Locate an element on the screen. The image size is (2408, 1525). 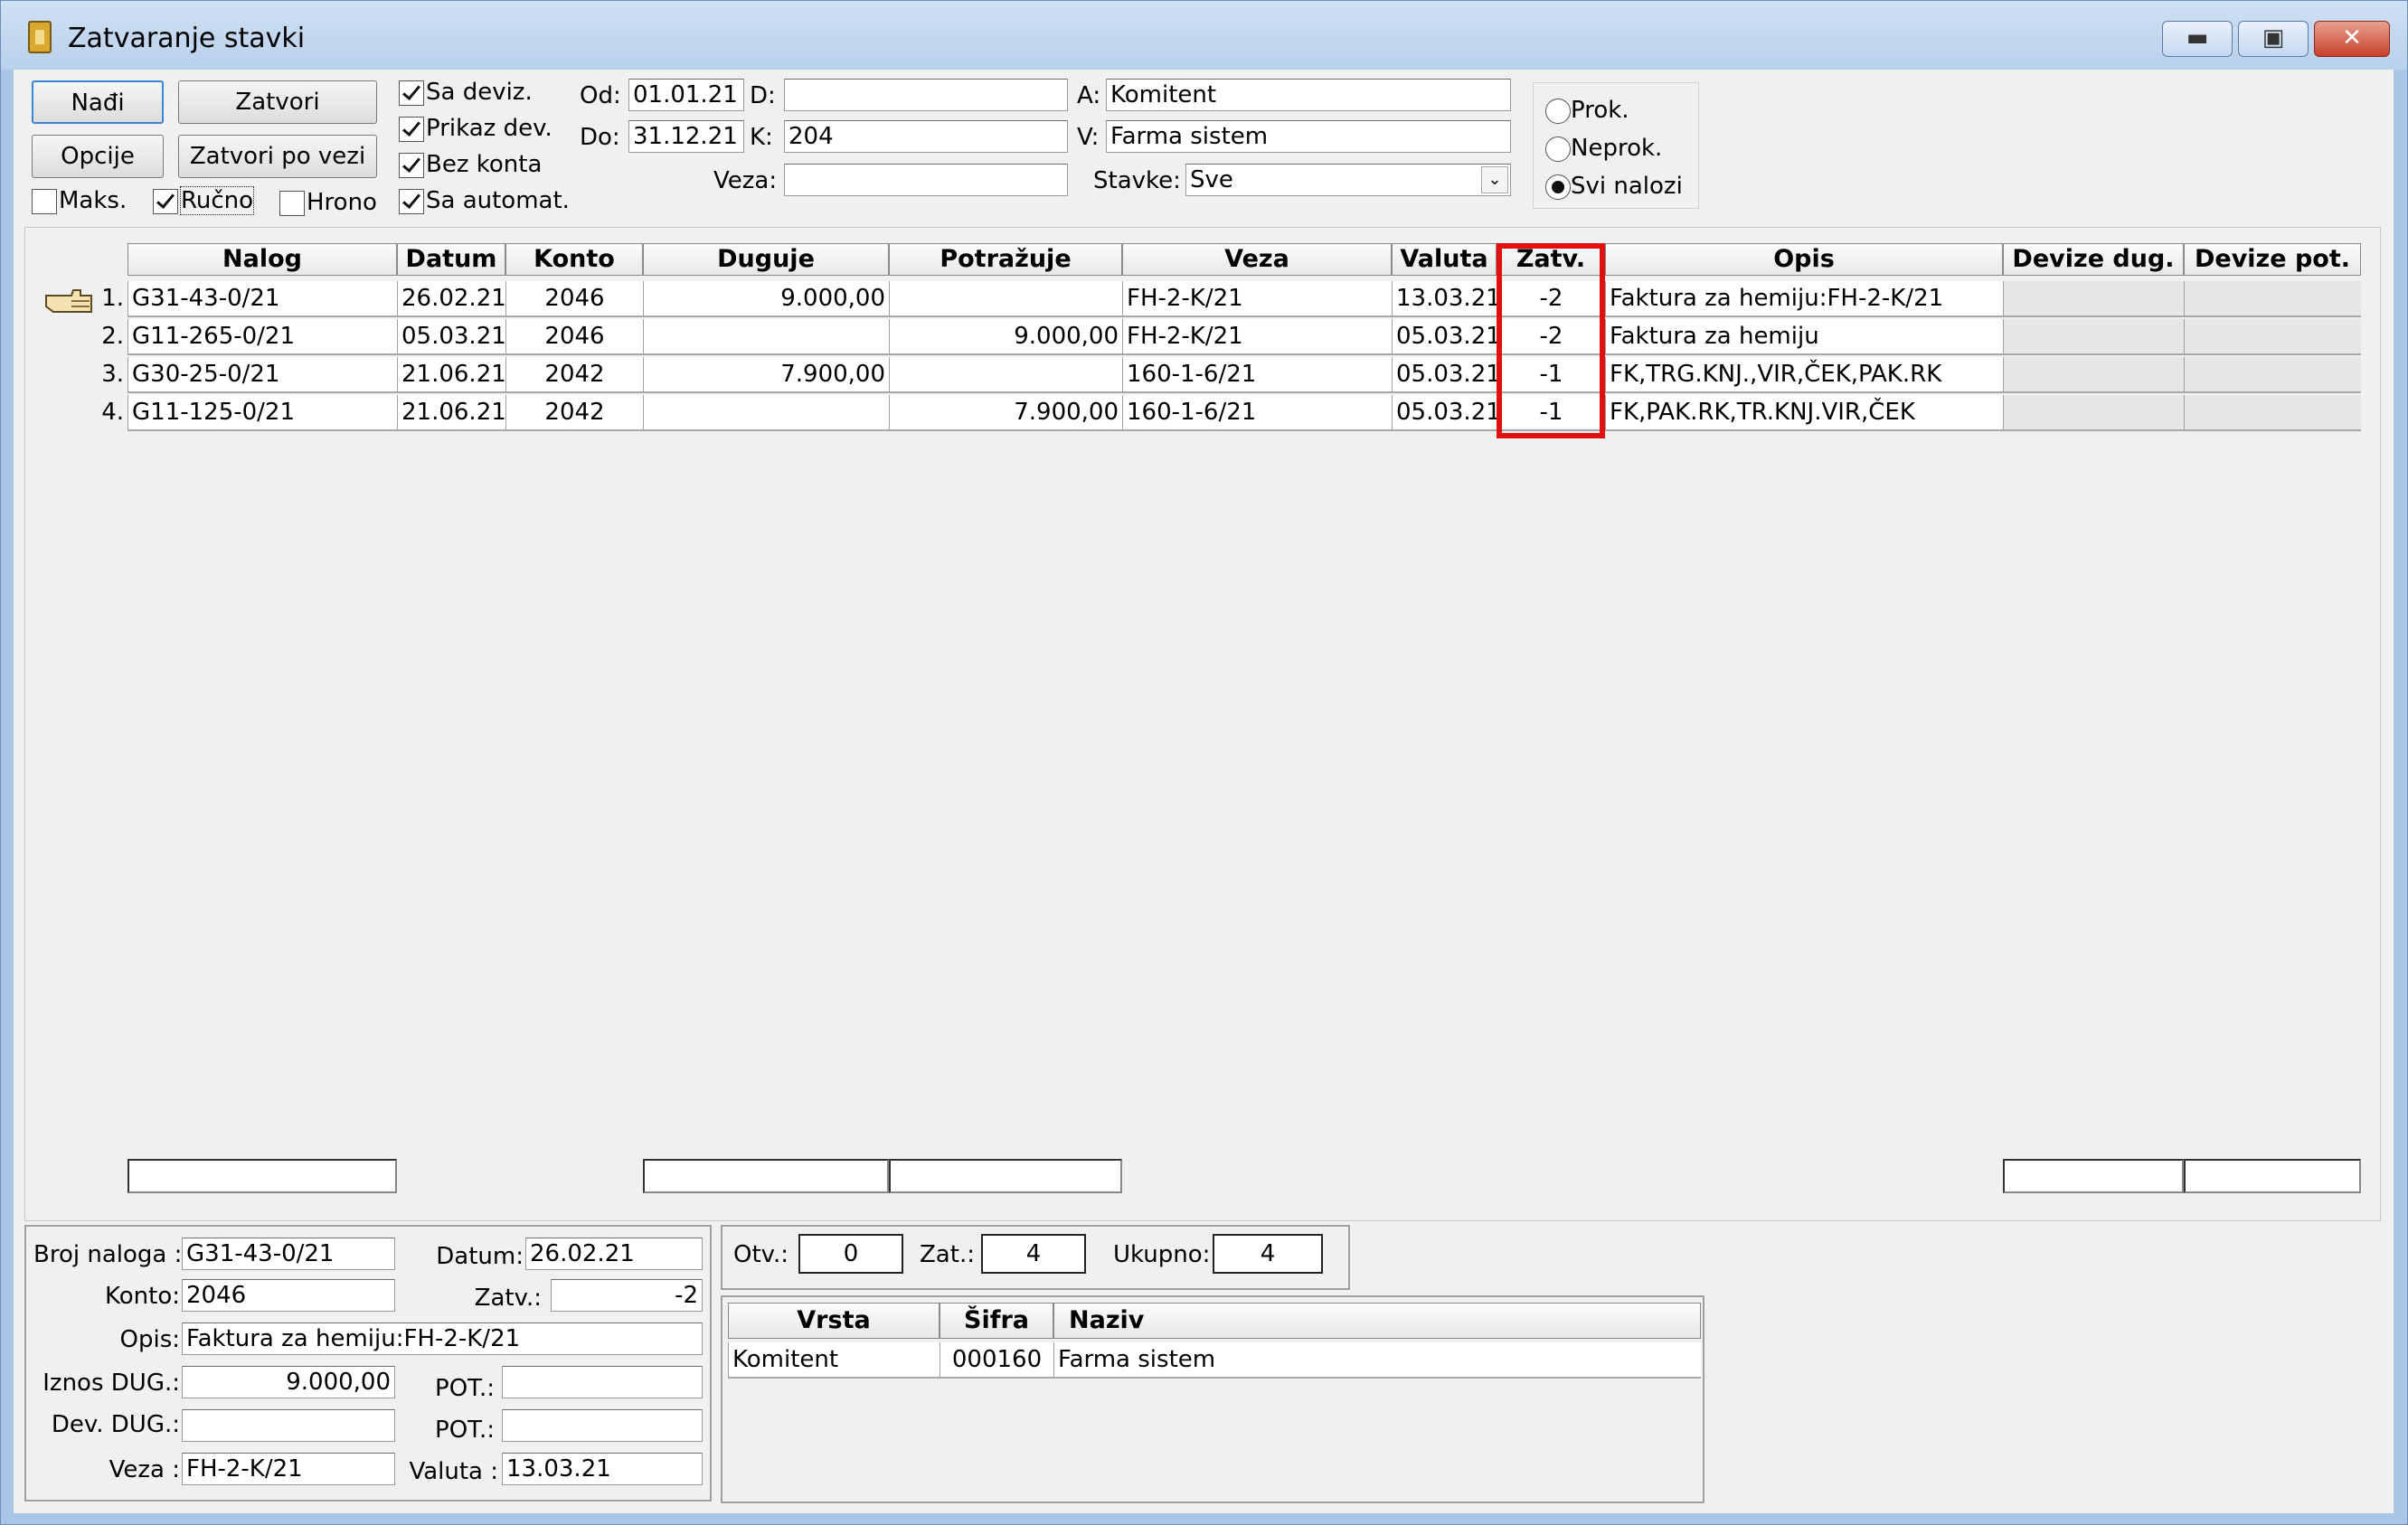
col-header-opis: Opis is located at coordinates (1804, 259).